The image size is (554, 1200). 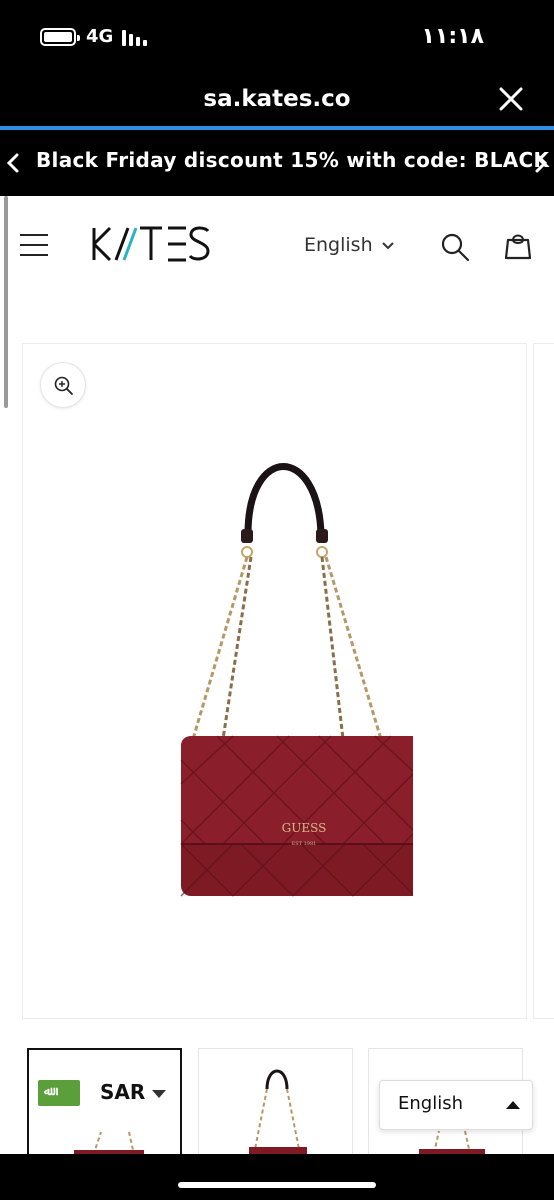 I want to click on browser-address-bar: sa.kates.co, so click(x=277, y=100).